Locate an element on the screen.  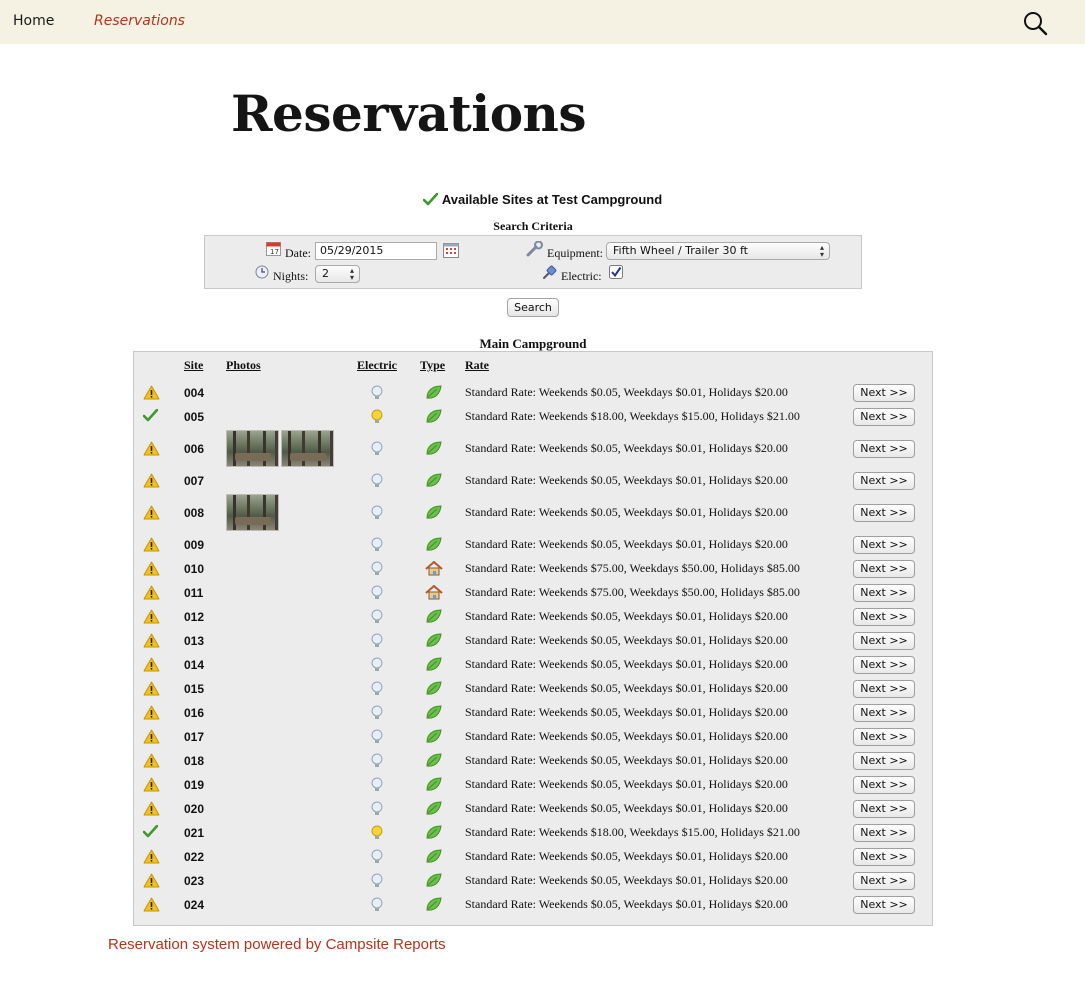
site-number: 004 is located at coordinates (194, 393).